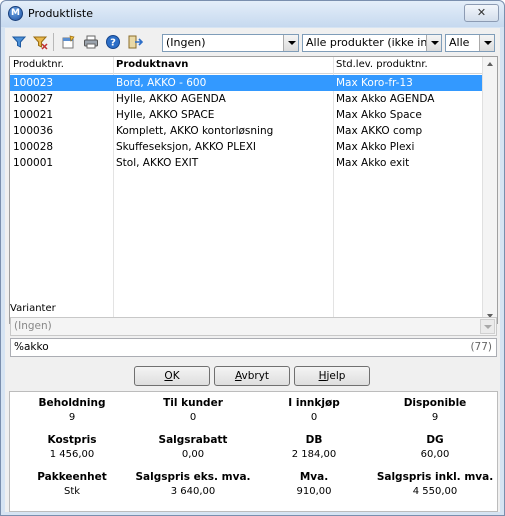 The image size is (505, 516). Describe the element at coordinates (314, 491) in the screenshot. I see `mva-value: 910,00` at that location.